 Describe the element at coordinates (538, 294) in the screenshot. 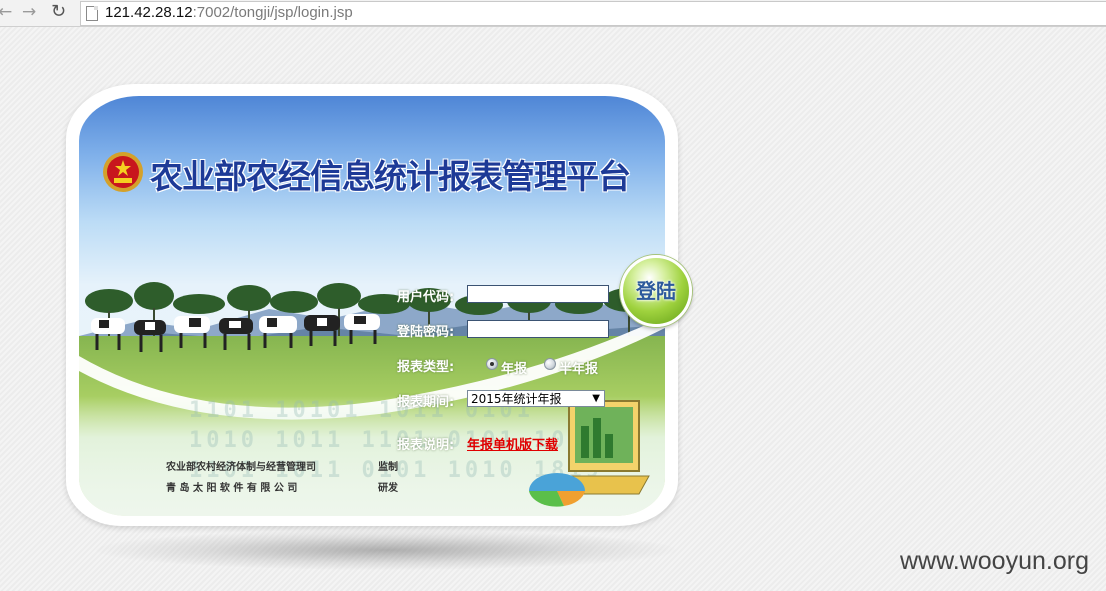

I see `user-code-input` at that location.